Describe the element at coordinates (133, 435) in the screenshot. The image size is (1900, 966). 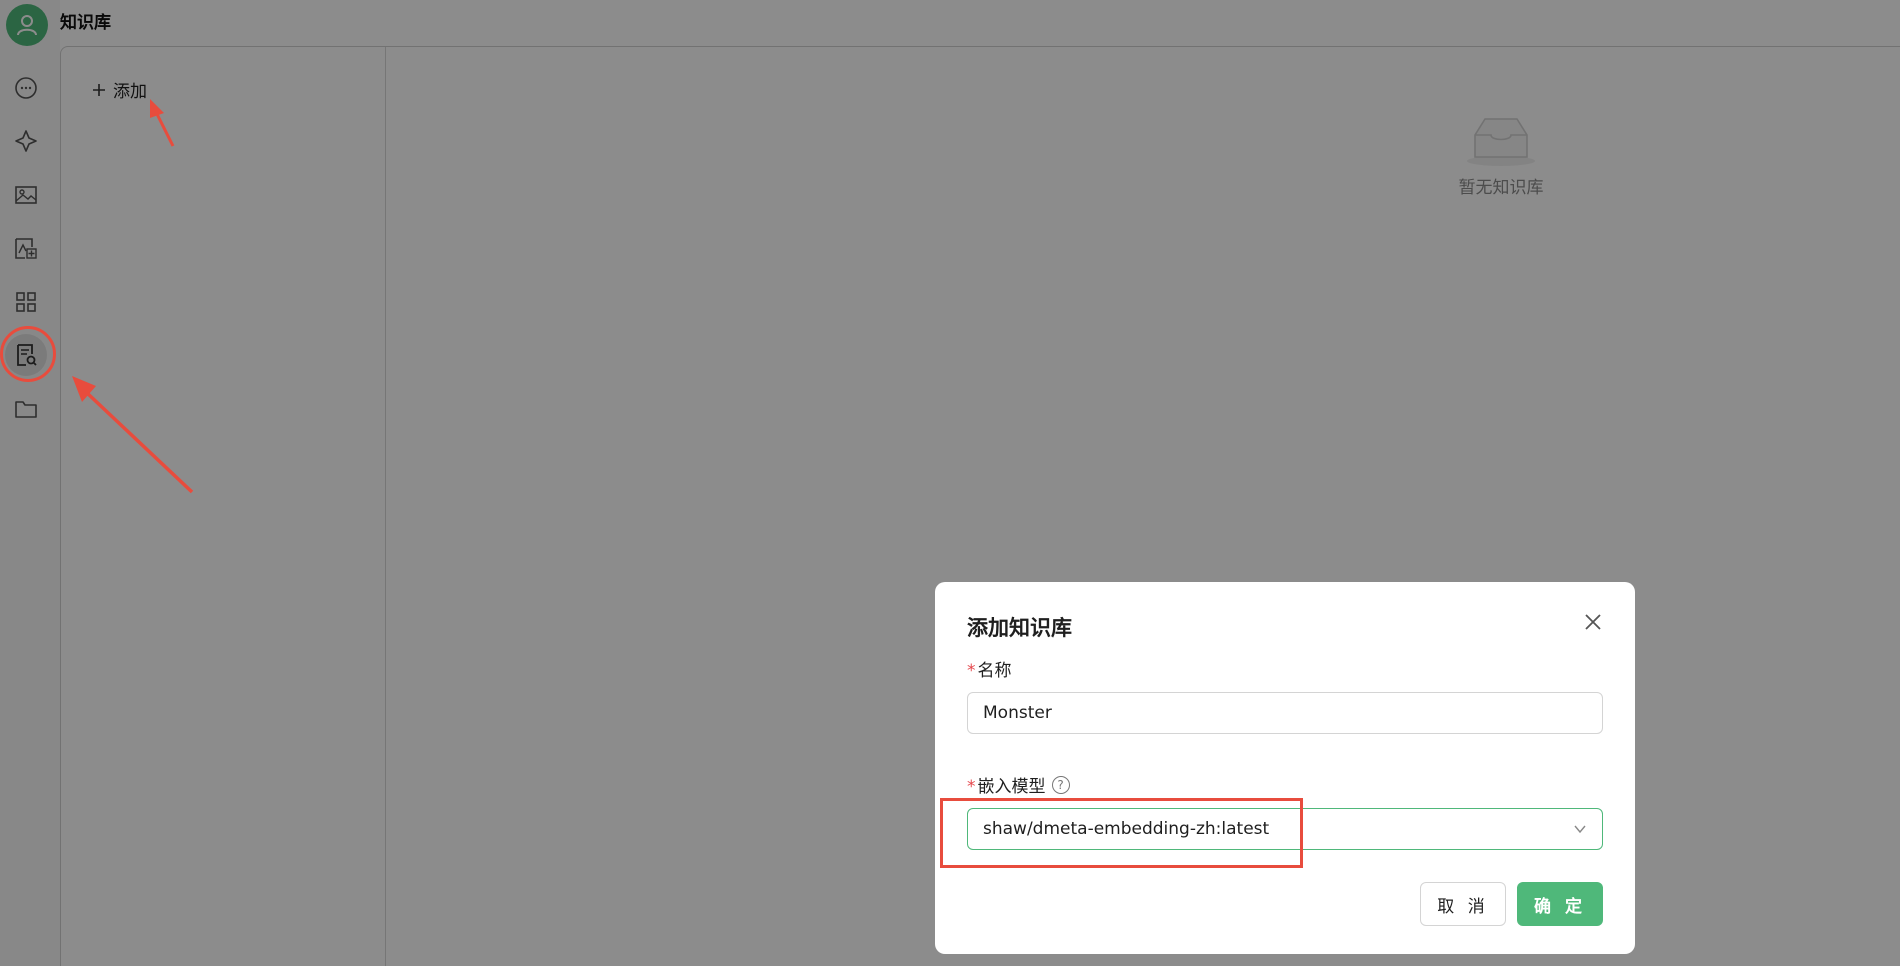
I see `annotation-arrow-kb` at that location.